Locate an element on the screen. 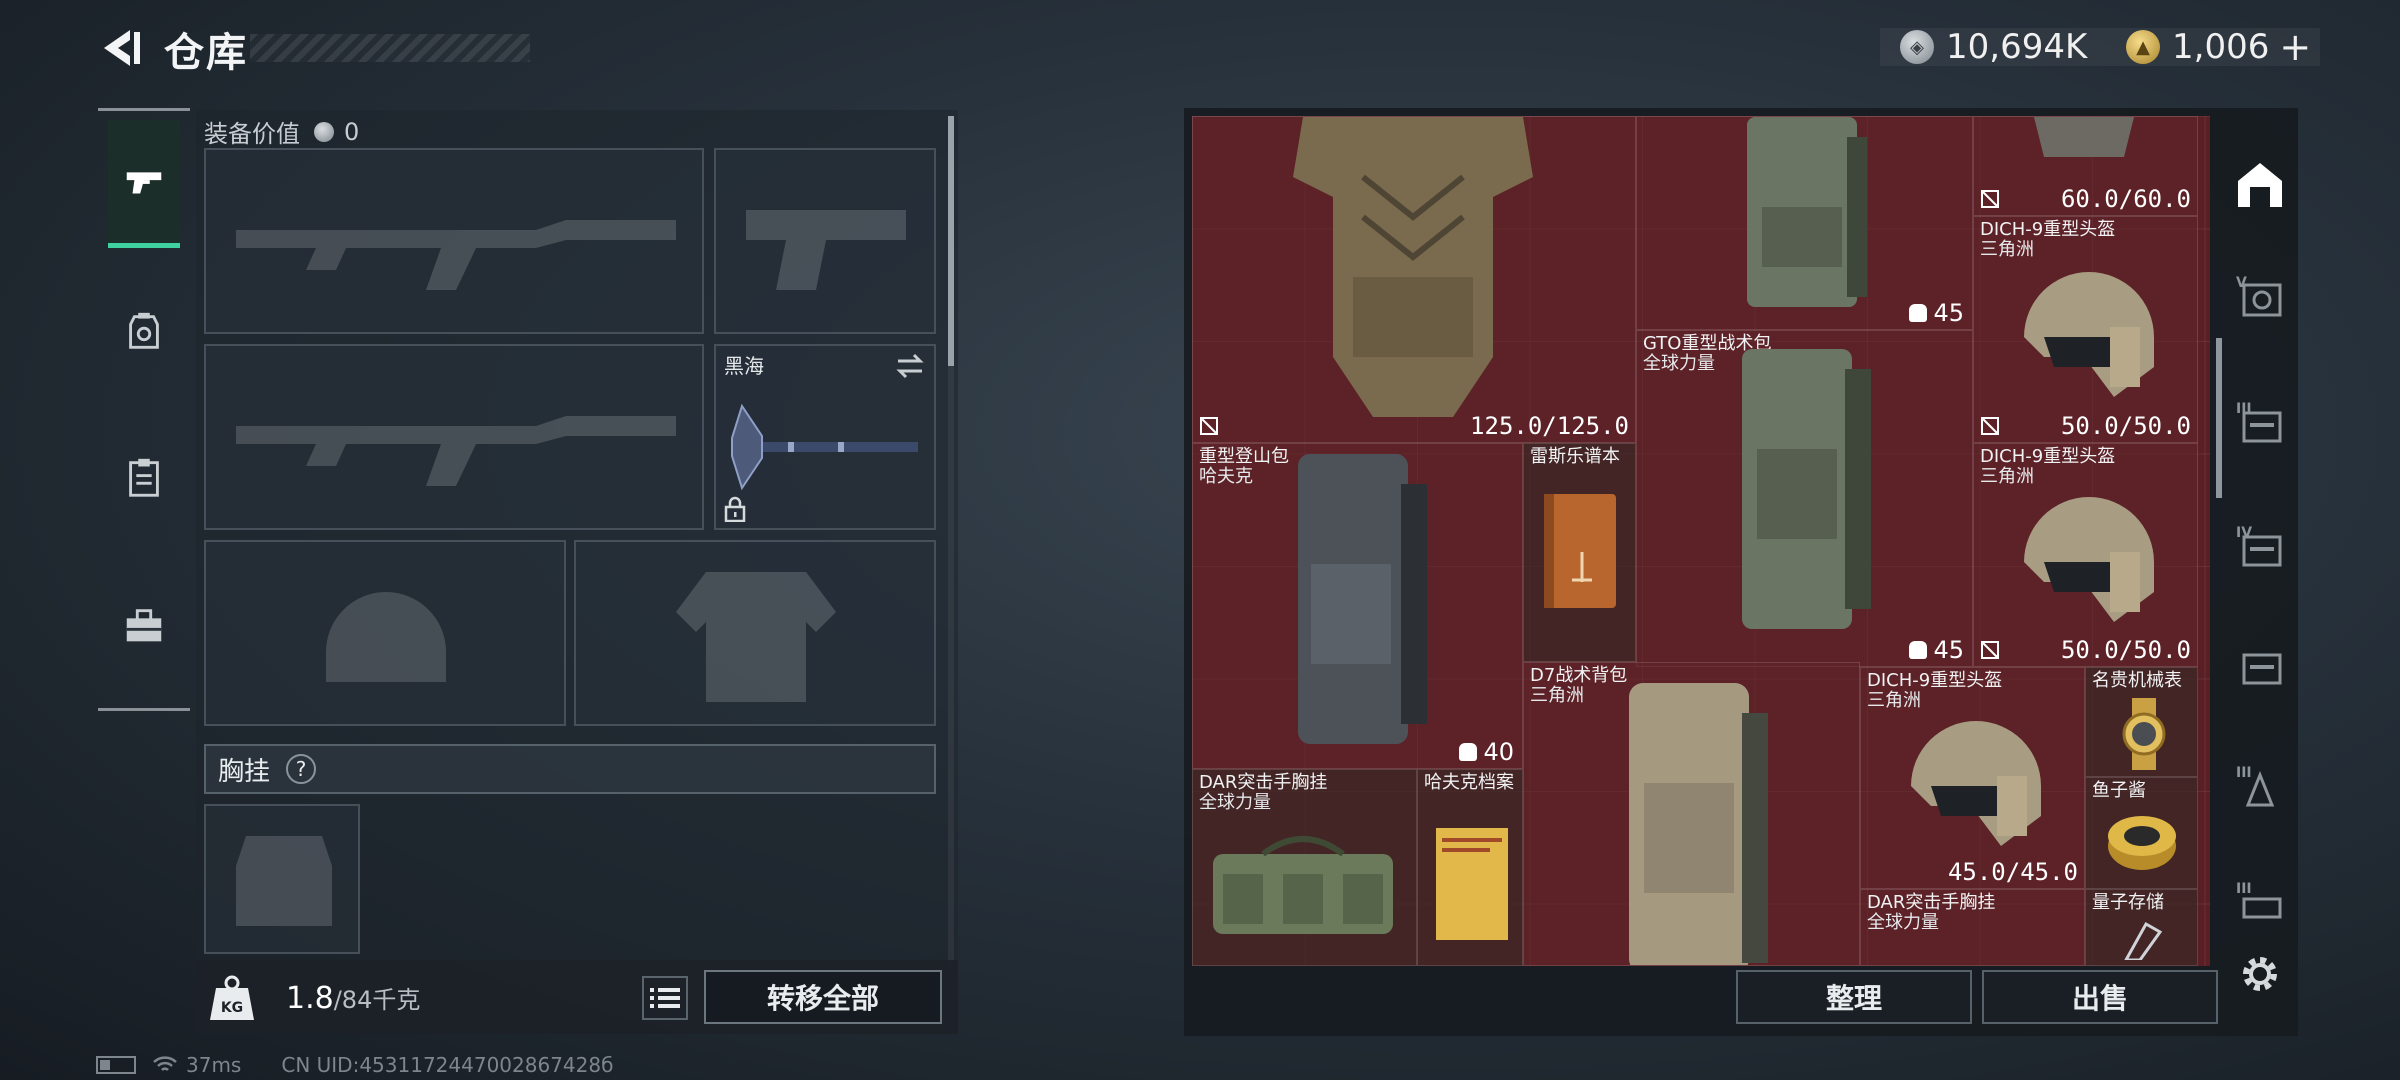 Image resolution: width=2400 pixels, height=1080 pixels. stash-tab-v: V is located at coordinates (2260, 297).